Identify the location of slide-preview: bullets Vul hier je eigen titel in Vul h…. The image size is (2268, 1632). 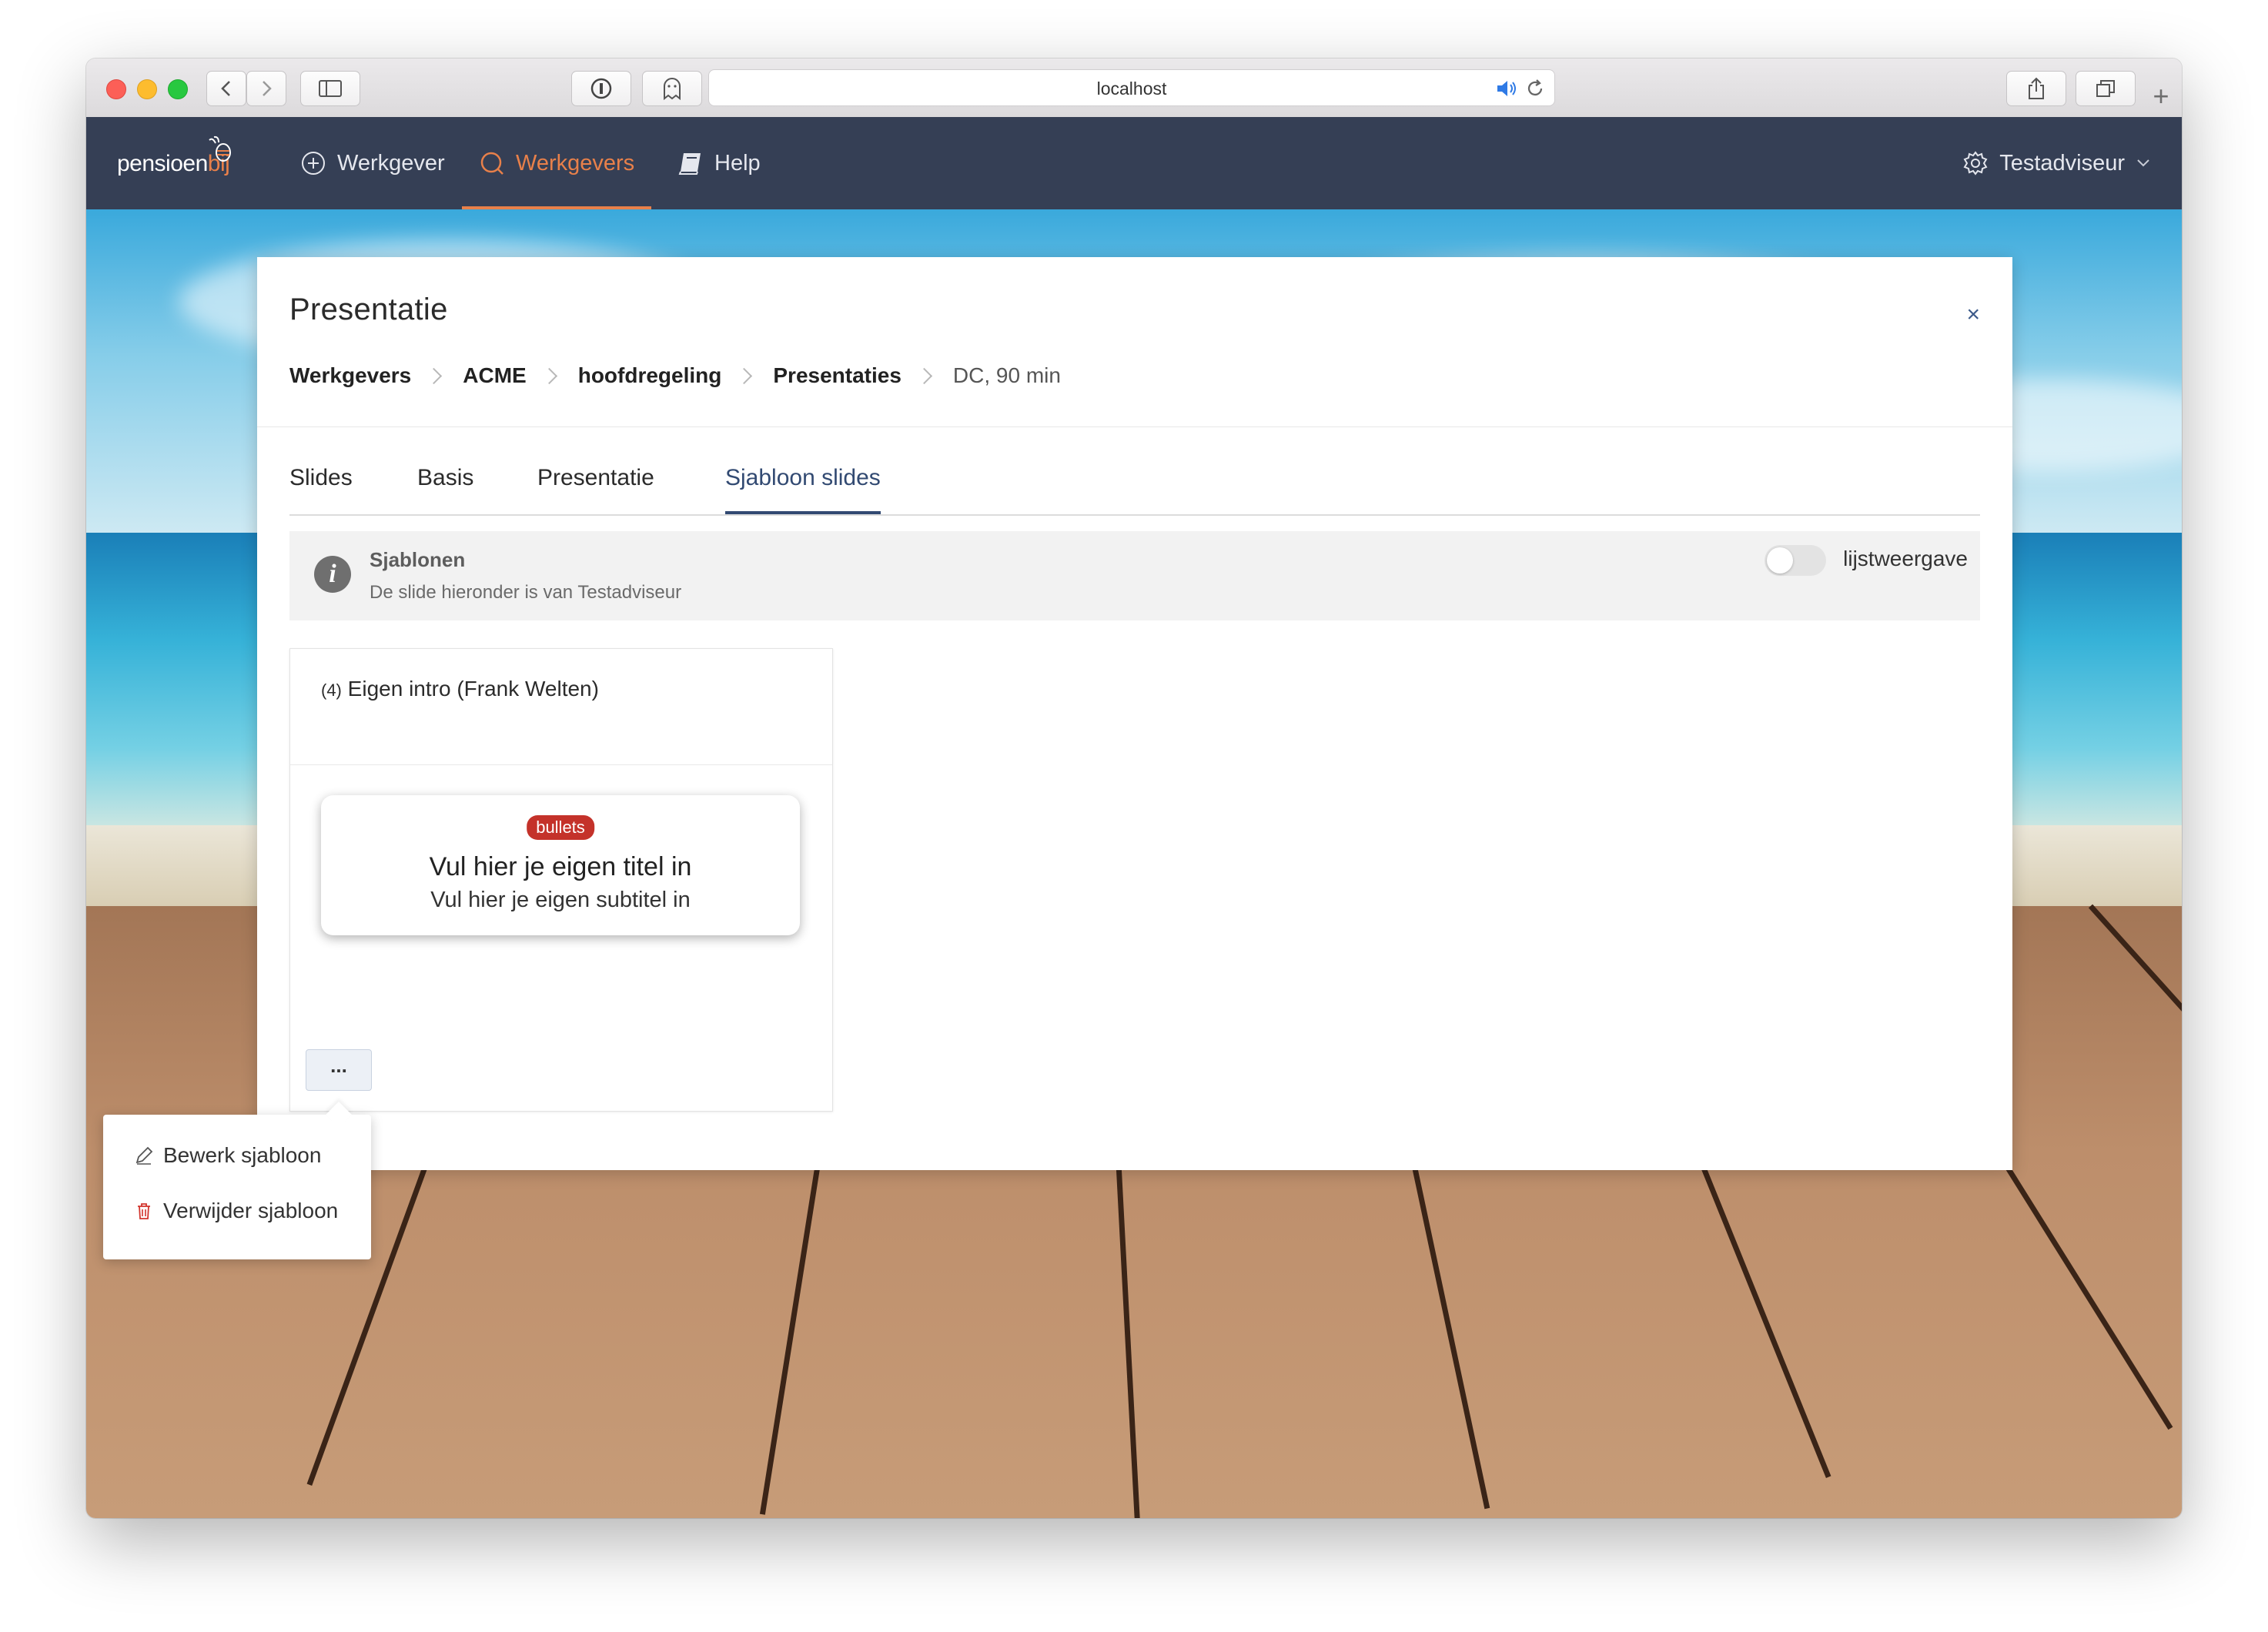
(560, 865).